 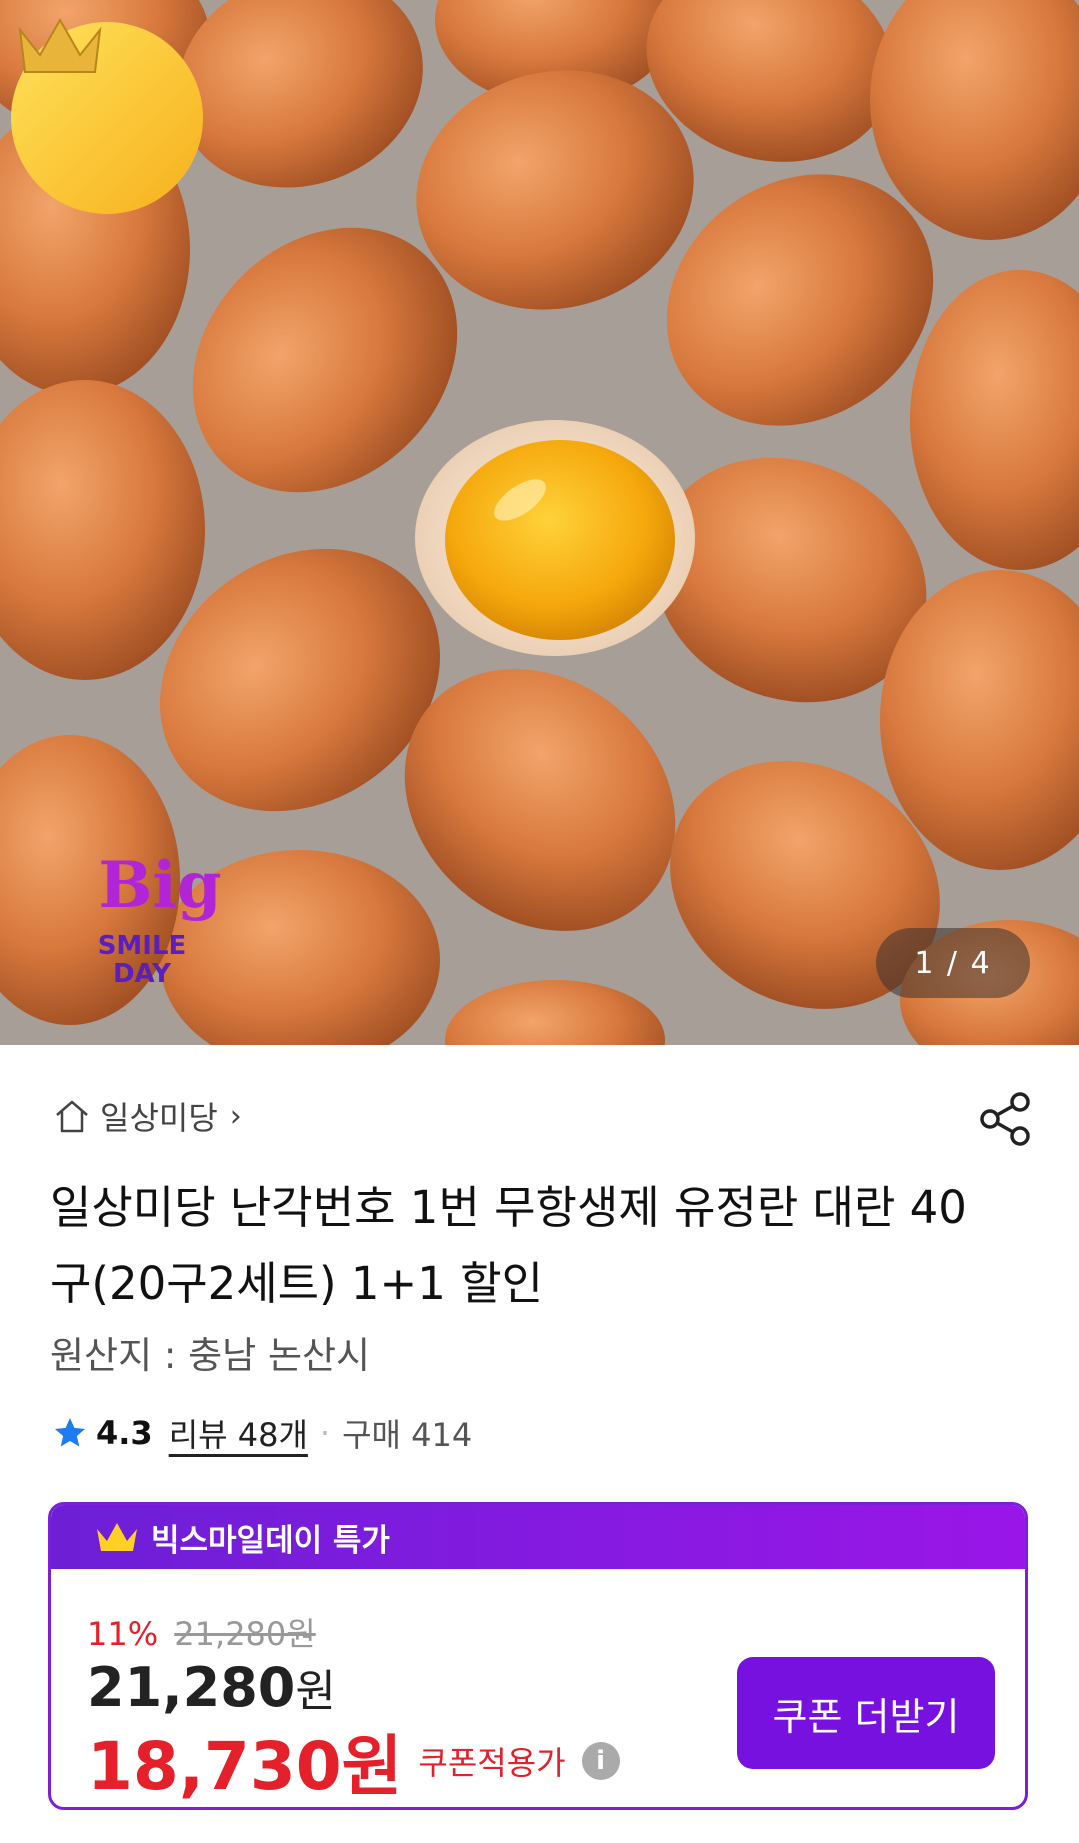 I want to click on sale-price-unit: 원, so click(x=315, y=1691).